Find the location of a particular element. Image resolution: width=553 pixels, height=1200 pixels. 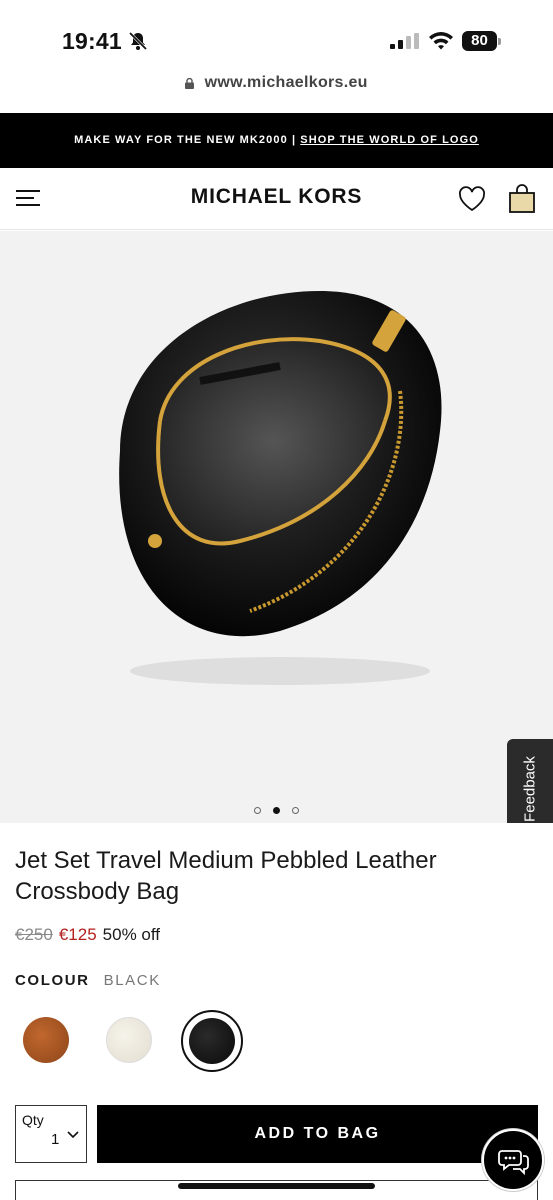

signal-icon is located at coordinates (404, 41).